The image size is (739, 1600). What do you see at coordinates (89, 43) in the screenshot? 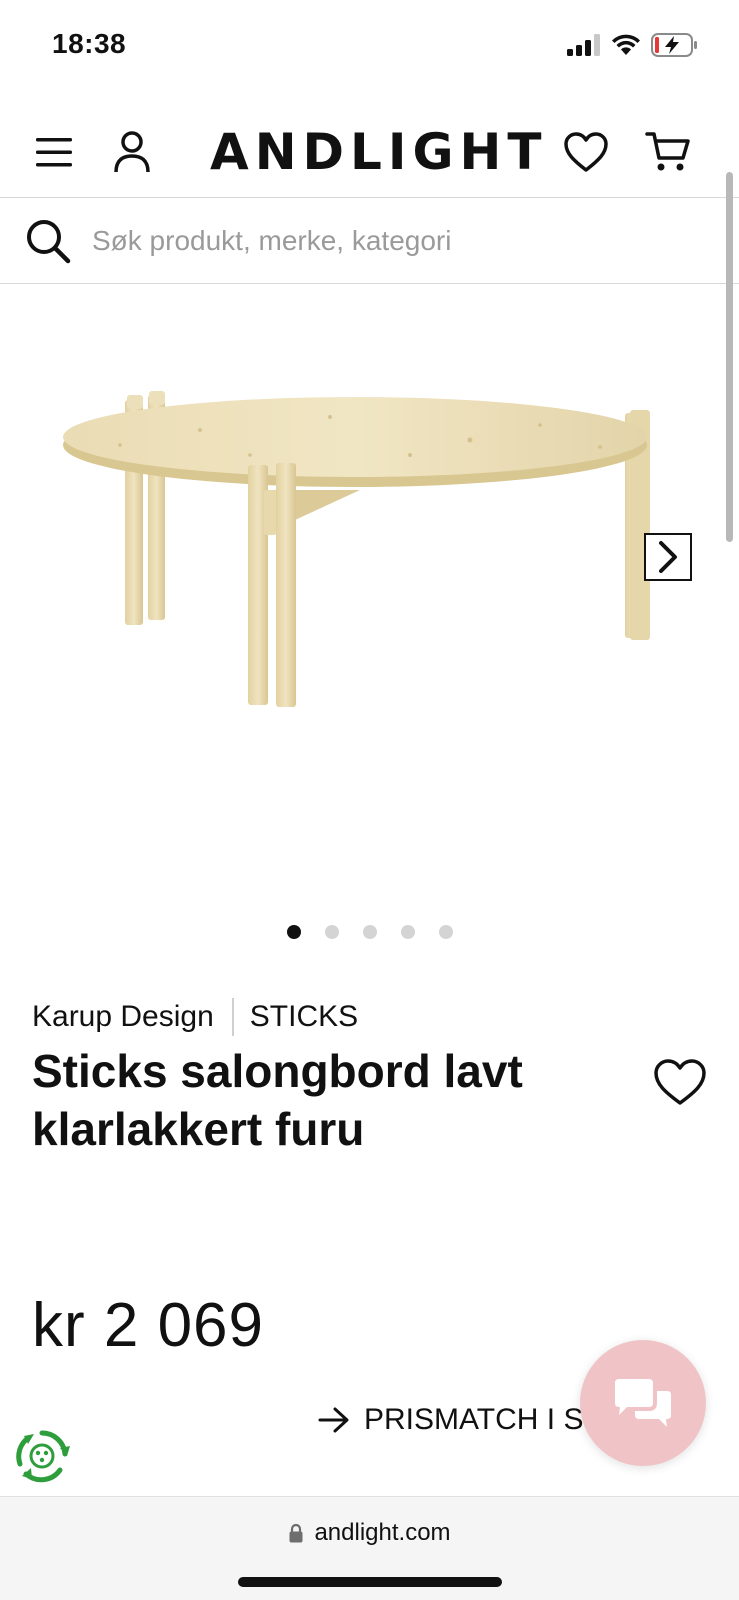
I see `status-time: 18:38` at bounding box center [89, 43].